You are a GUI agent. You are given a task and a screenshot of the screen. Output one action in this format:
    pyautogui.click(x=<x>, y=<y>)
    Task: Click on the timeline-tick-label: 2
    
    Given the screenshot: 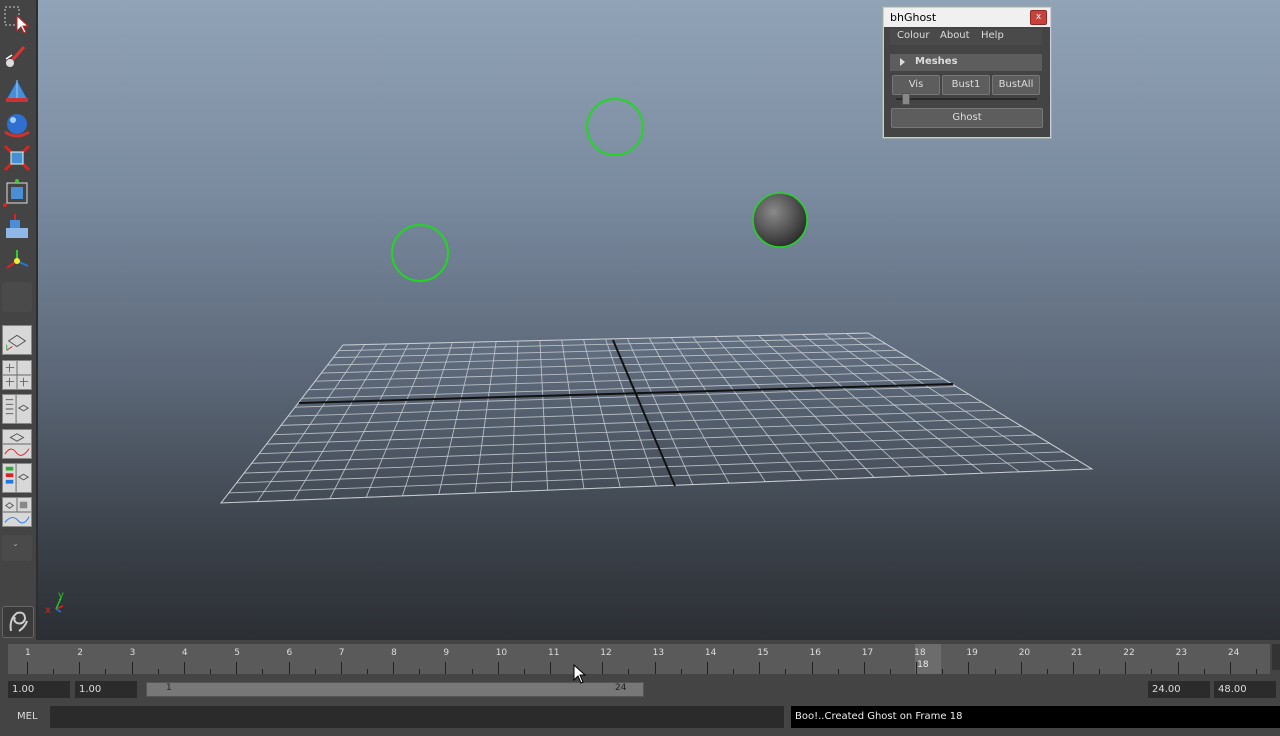 What is the action you would take?
    pyautogui.click(x=80, y=653)
    